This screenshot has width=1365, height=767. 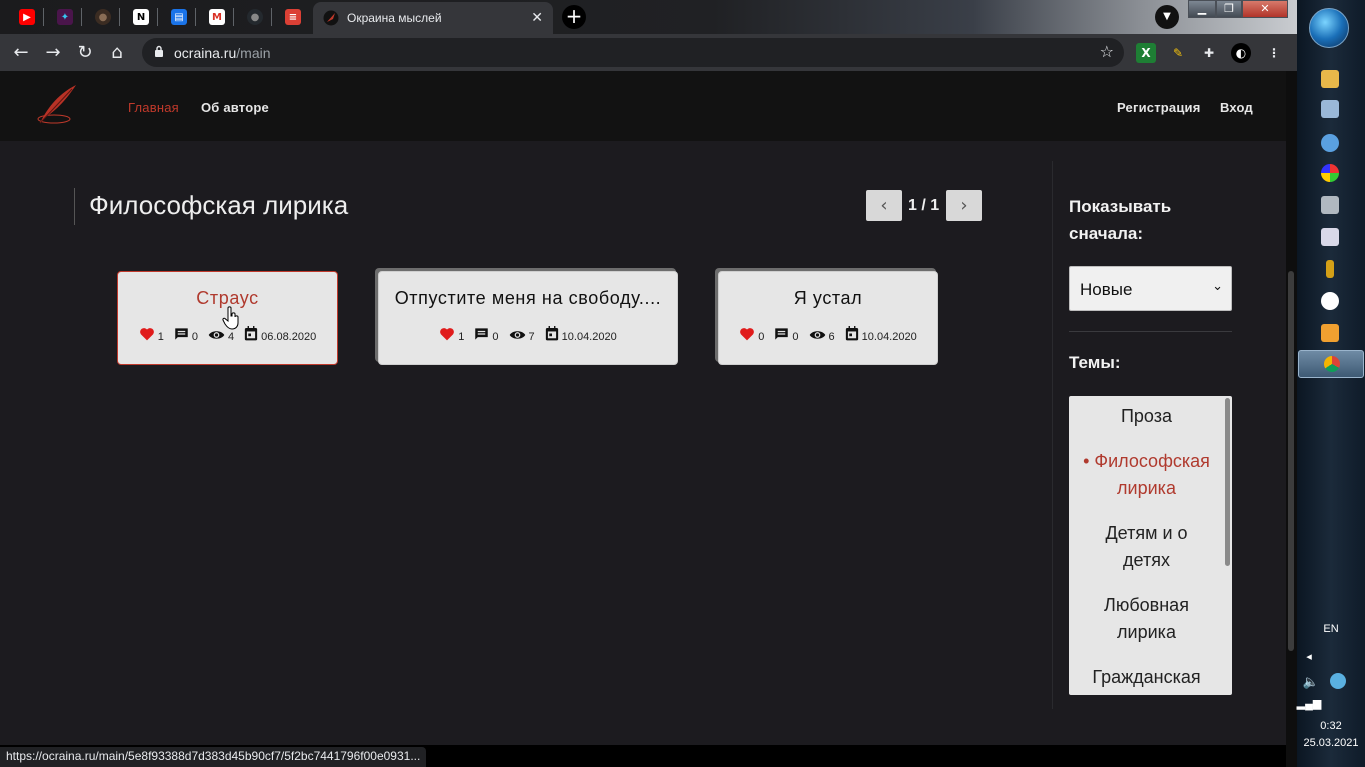 What do you see at coordinates (1167, 17) in the screenshot?
I see `tab-search-icon: ▼` at bounding box center [1167, 17].